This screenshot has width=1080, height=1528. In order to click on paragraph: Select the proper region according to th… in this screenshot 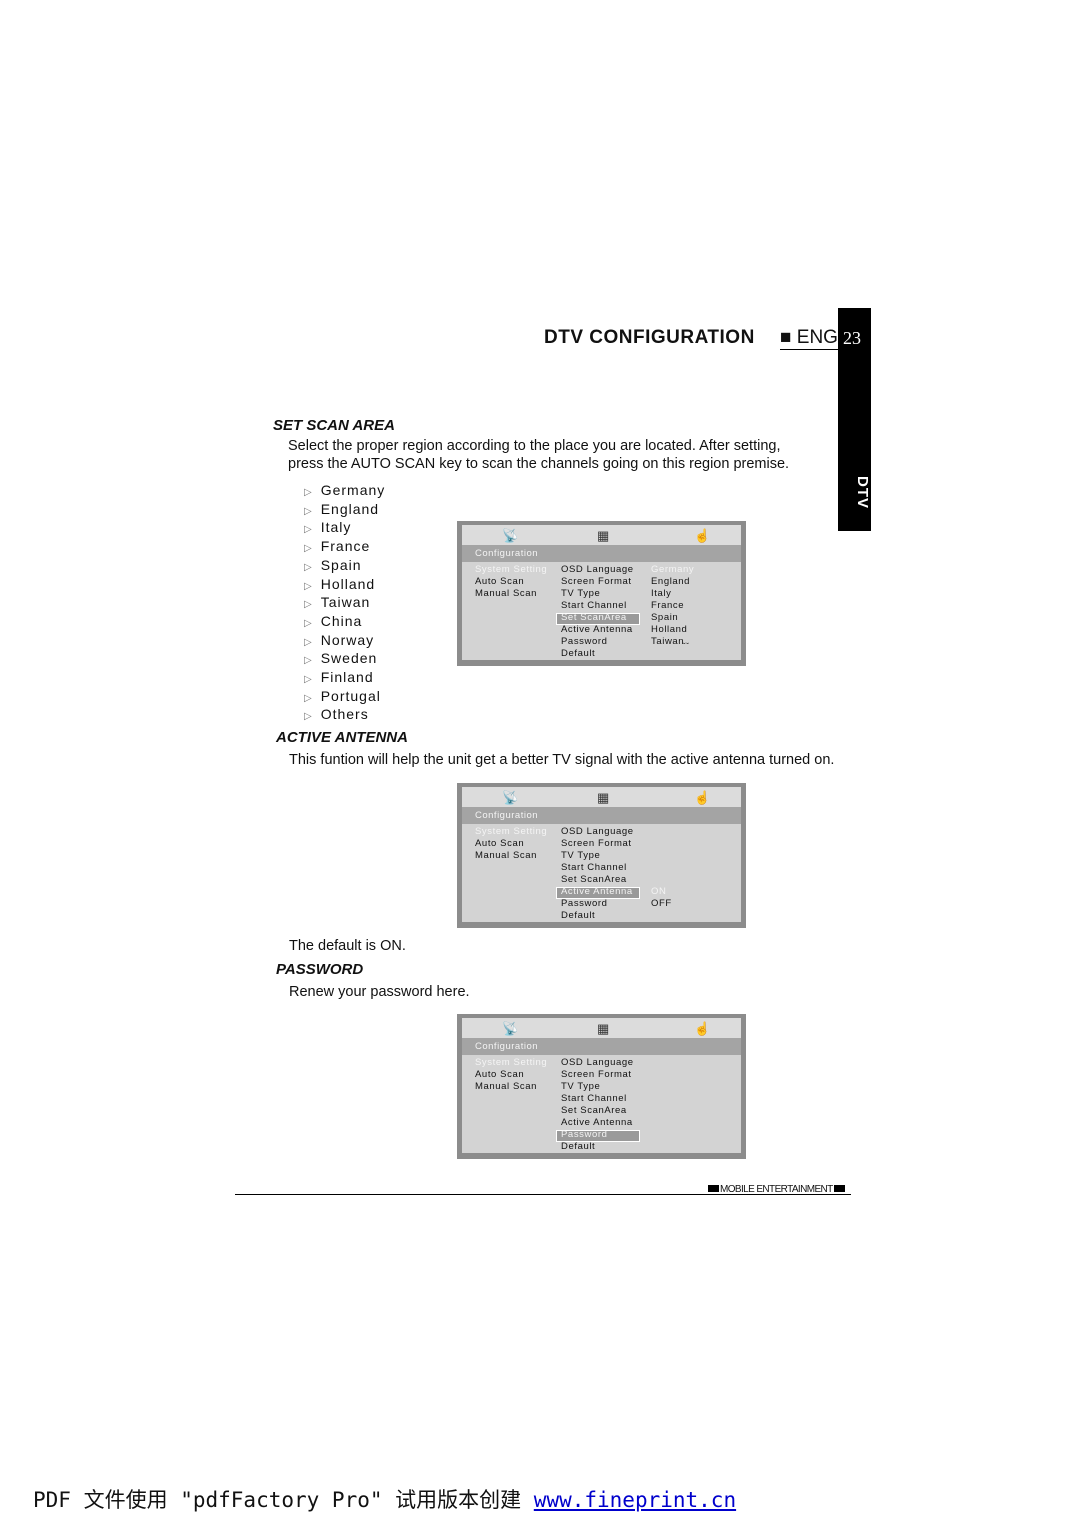, I will do `click(534, 446)`.